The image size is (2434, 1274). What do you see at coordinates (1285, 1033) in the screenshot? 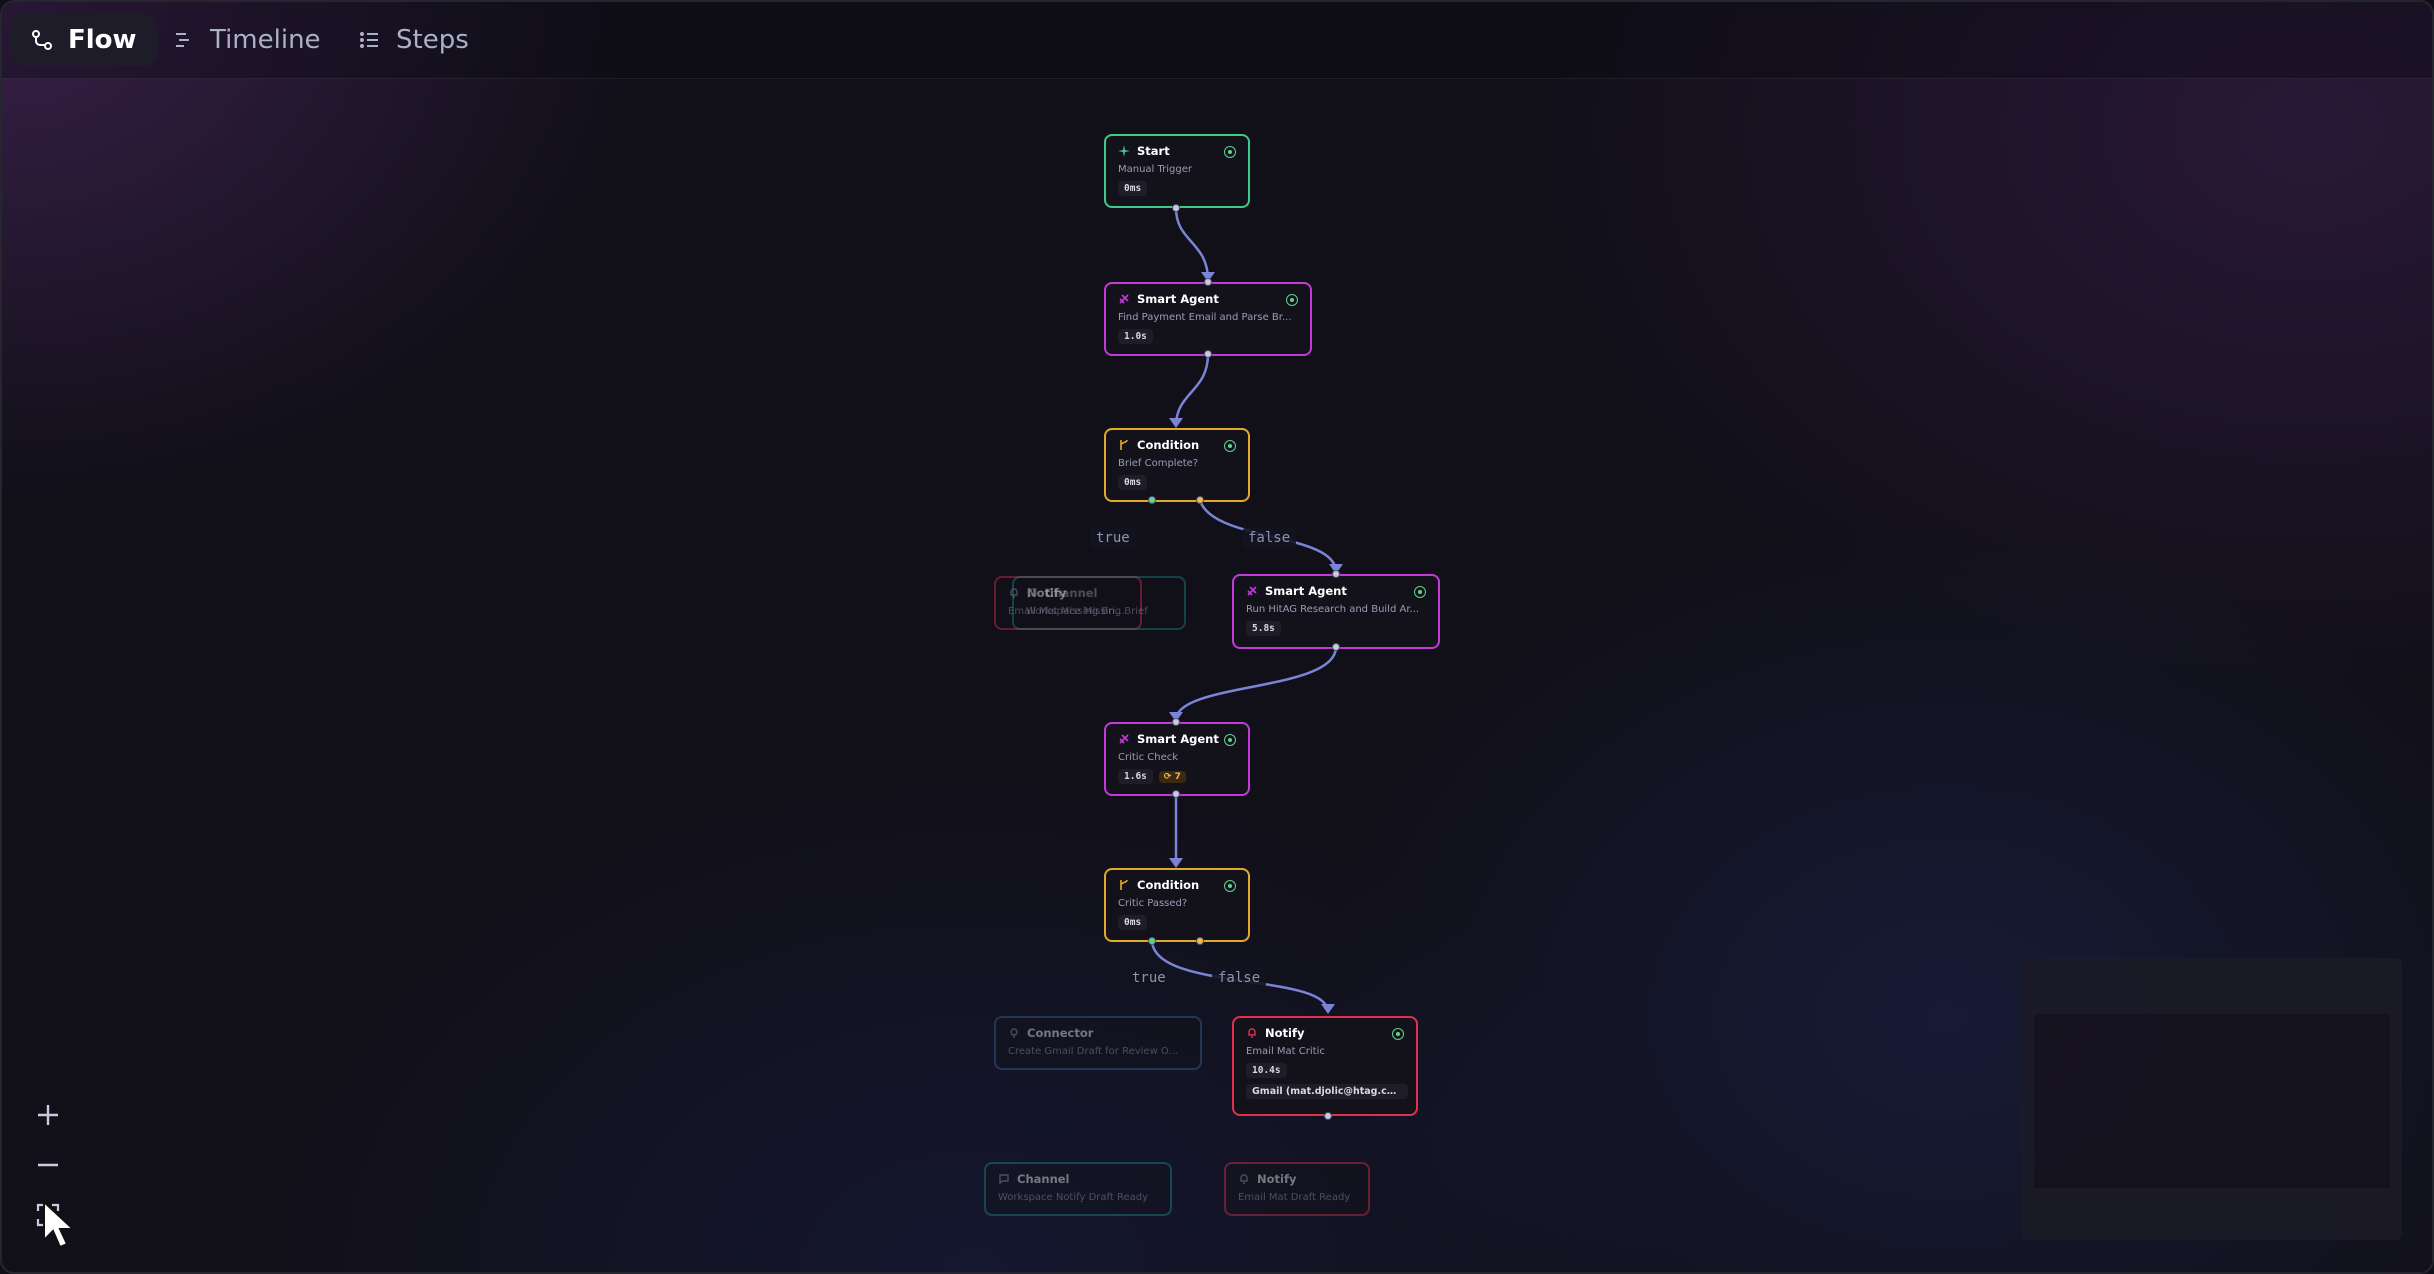
I see `node-notify-type: Notify` at bounding box center [1285, 1033].